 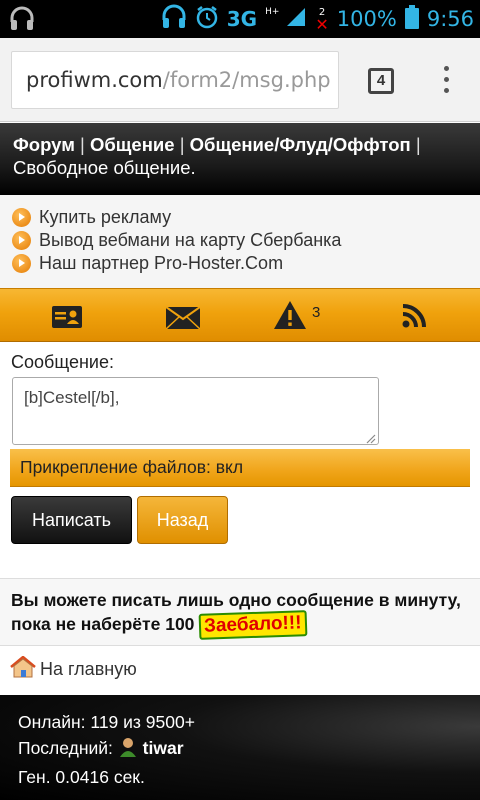 What do you see at coordinates (411, 19) in the screenshot?
I see `battery-icon` at bounding box center [411, 19].